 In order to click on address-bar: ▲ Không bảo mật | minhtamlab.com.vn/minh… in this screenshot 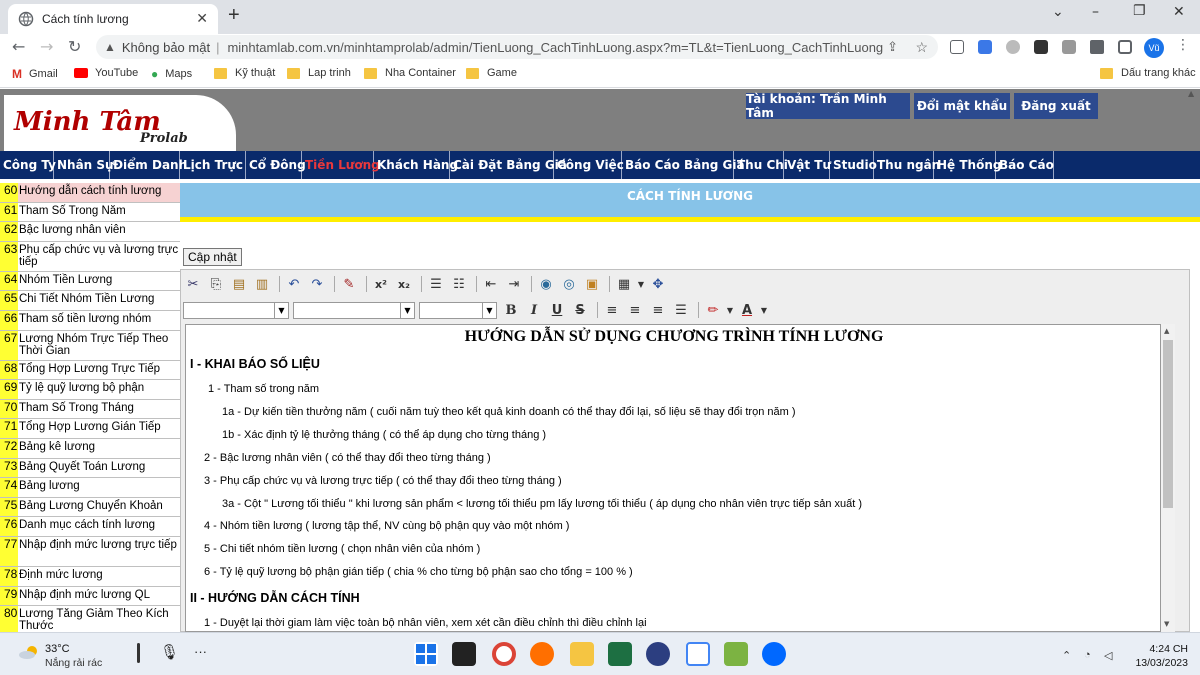, I will do `click(517, 47)`.